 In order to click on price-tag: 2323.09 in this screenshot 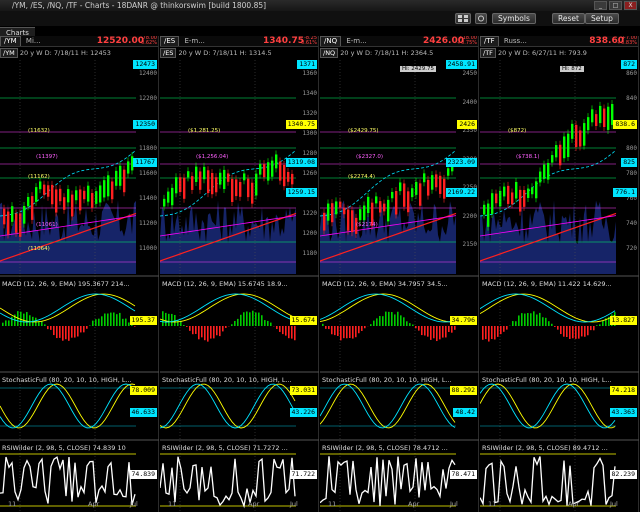, I will do `click(461, 162)`.